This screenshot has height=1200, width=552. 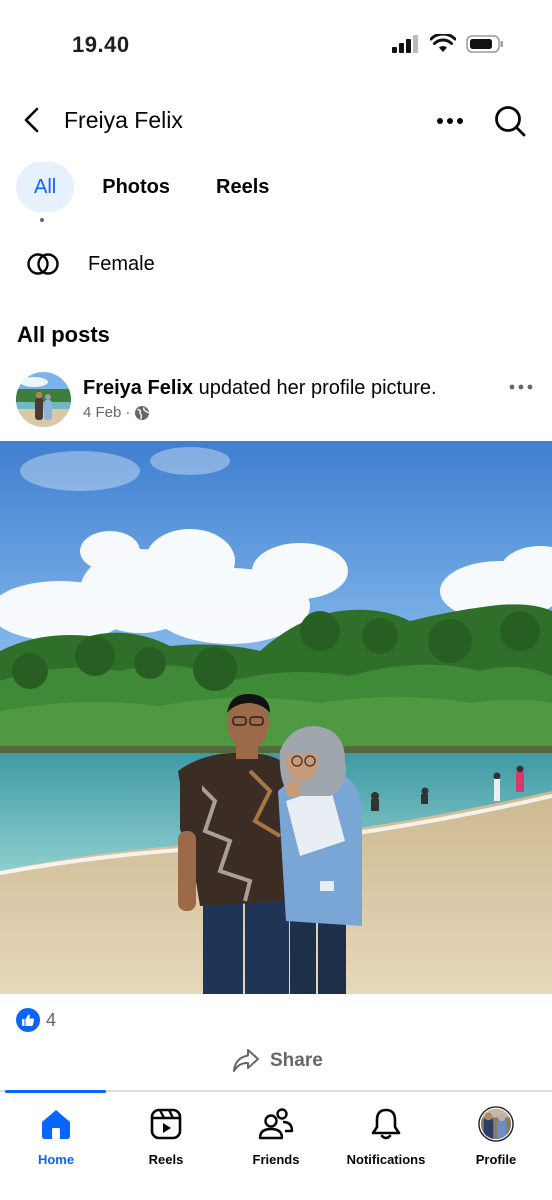 I want to click on tab-reels: Reels, so click(x=242, y=187).